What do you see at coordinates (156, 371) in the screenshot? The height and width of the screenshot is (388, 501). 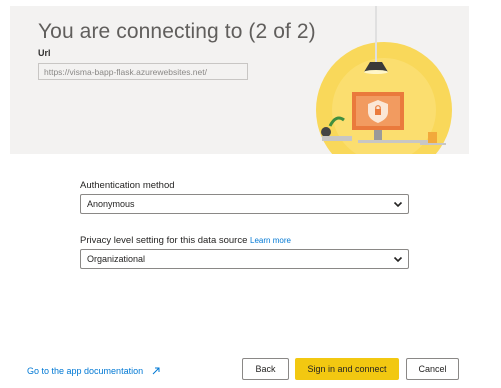 I see `external-link-icon` at bounding box center [156, 371].